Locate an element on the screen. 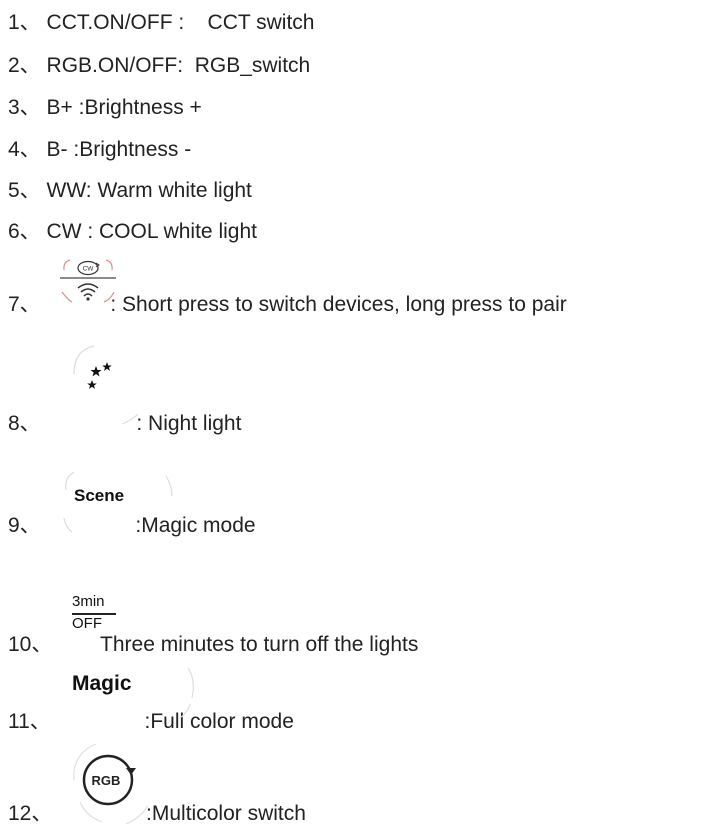 This screenshot has width=705, height=827. item-number: 1、 is located at coordinates (24, 22).